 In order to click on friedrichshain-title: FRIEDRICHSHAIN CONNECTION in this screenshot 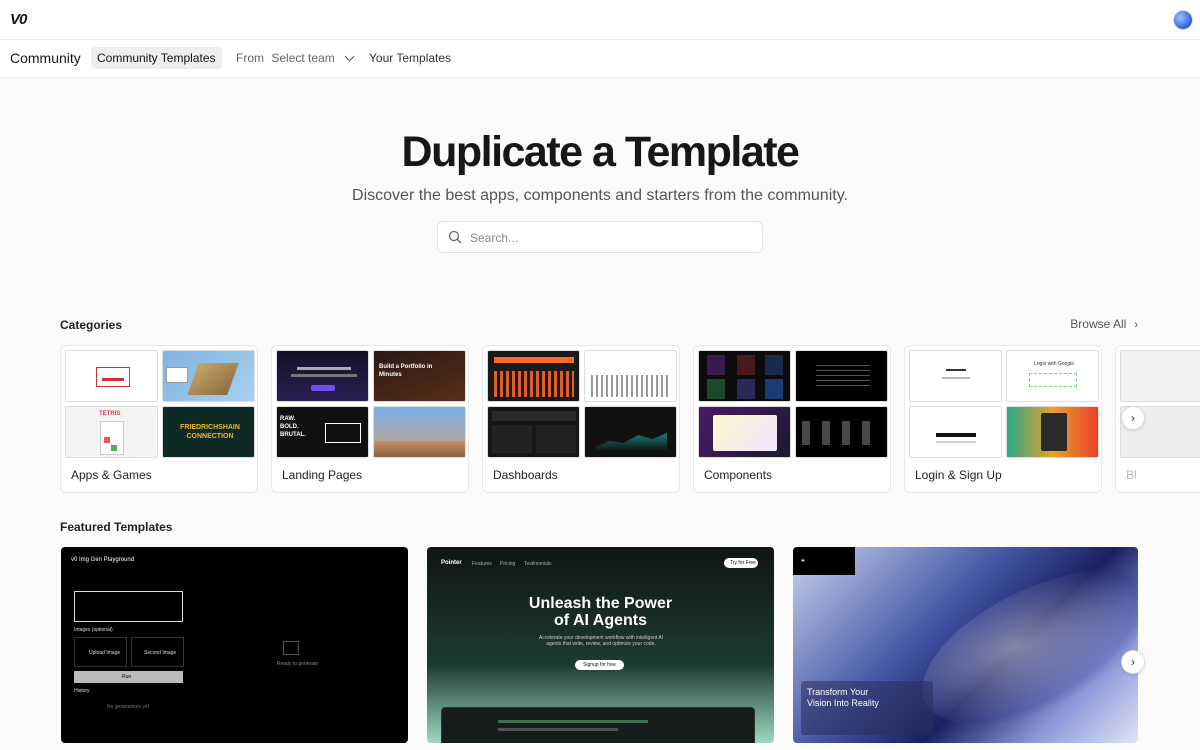, I will do `click(210, 432)`.